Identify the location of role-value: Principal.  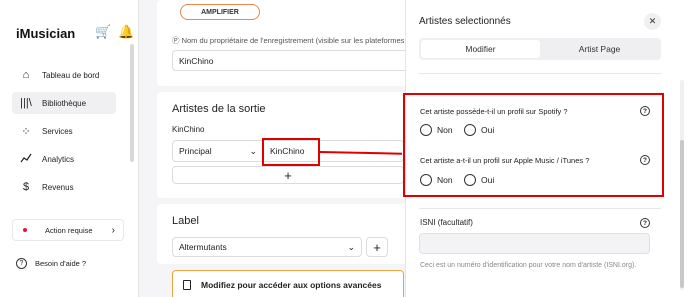
(195, 151).